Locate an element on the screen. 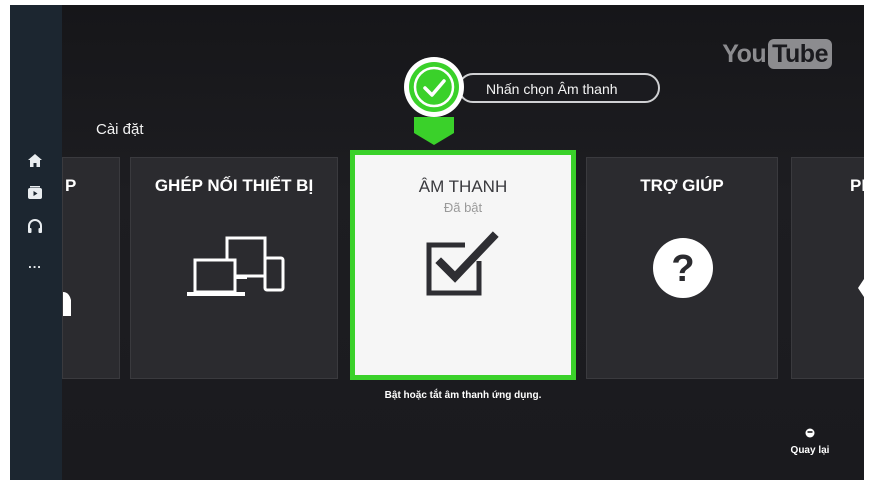  home-icon is located at coordinates (35, 160).